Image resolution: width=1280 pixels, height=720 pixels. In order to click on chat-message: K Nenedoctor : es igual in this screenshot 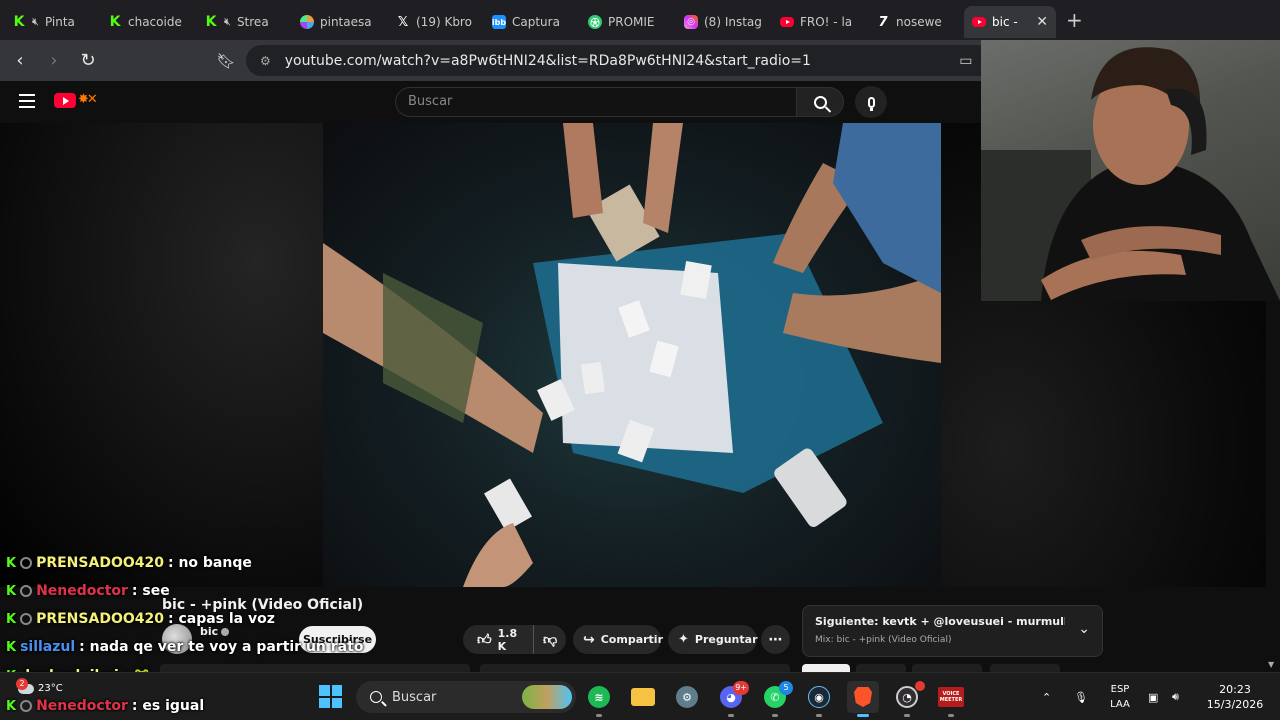, I will do `click(105, 706)`.